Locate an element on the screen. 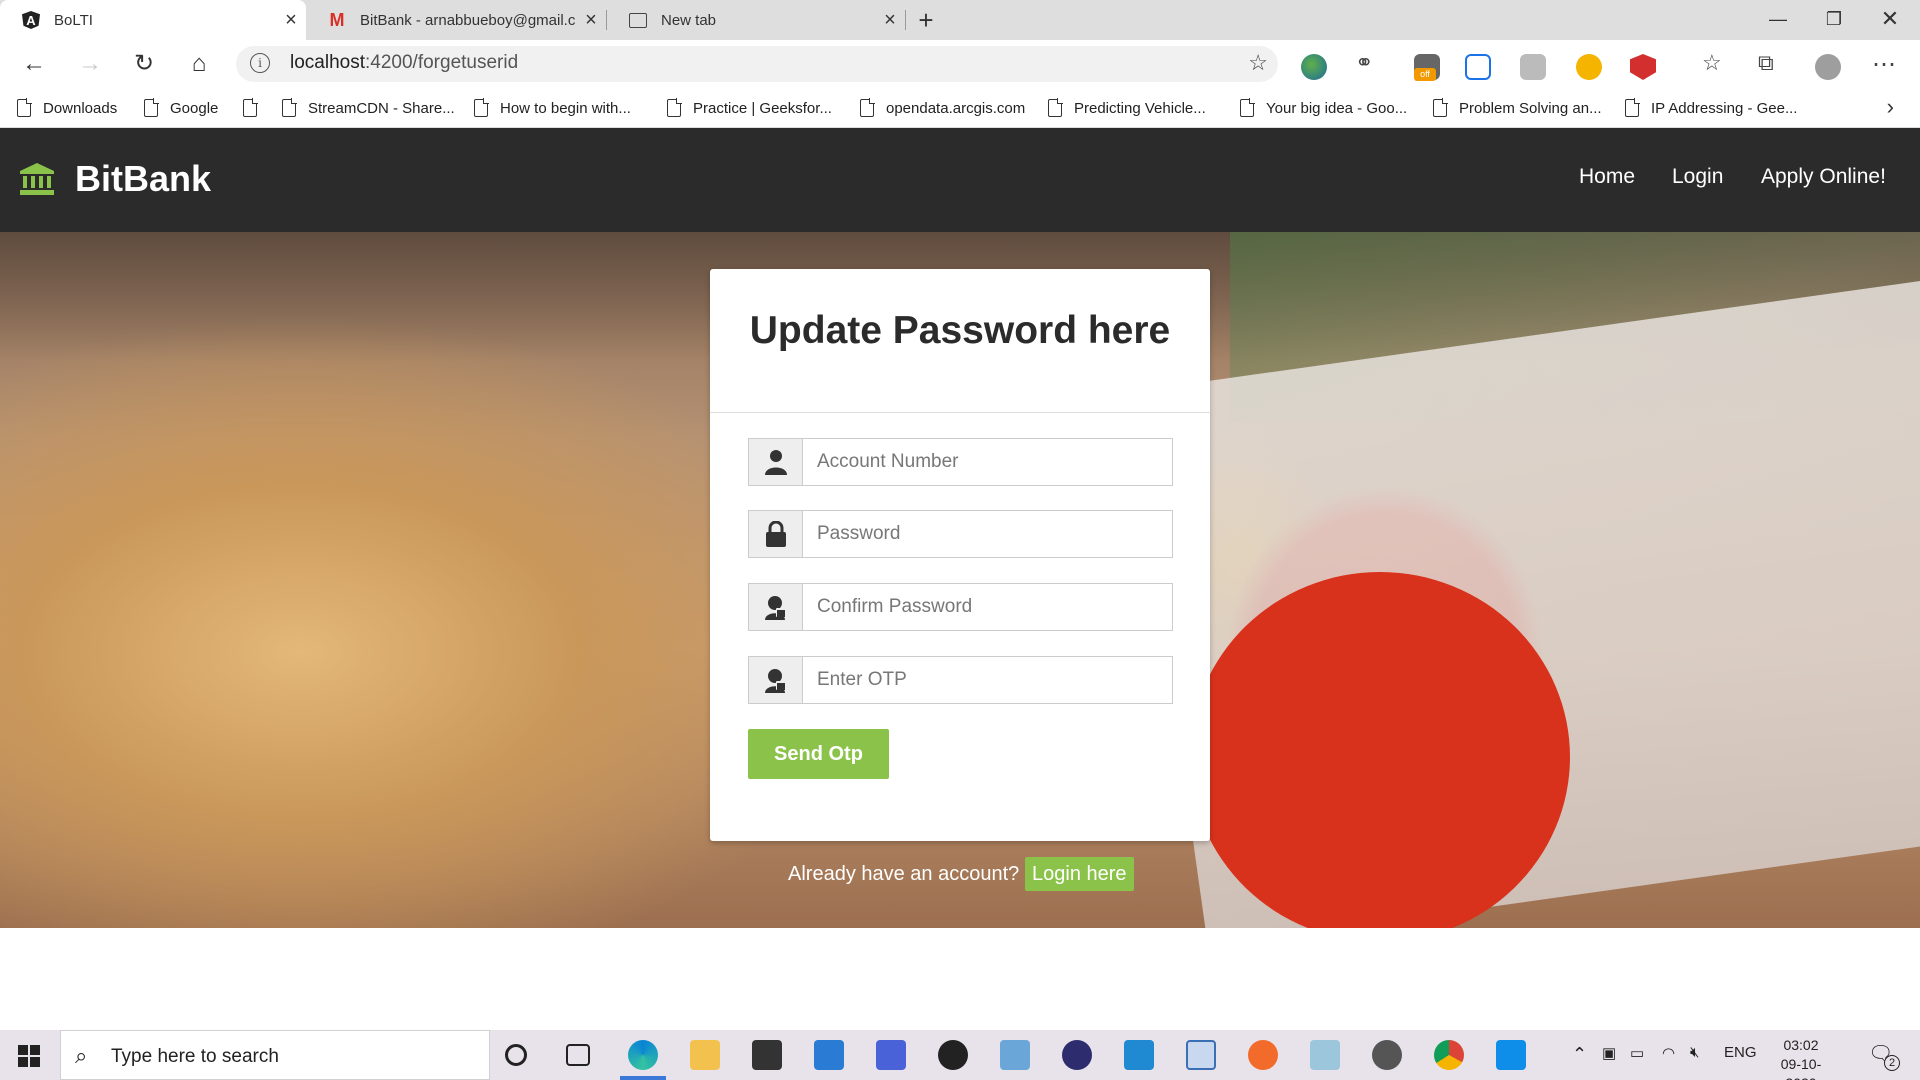 This screenshot has height=1080, width=1920. clock-date: 09-10-2020 is located at coordinates (1801, 1068).